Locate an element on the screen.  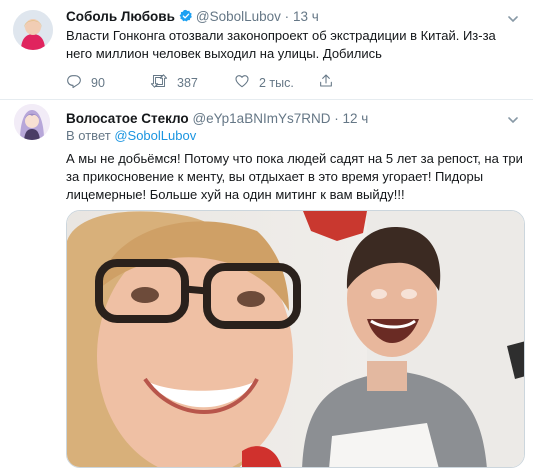
like-button: 2 тыс. is located at coordinates (264, 82).